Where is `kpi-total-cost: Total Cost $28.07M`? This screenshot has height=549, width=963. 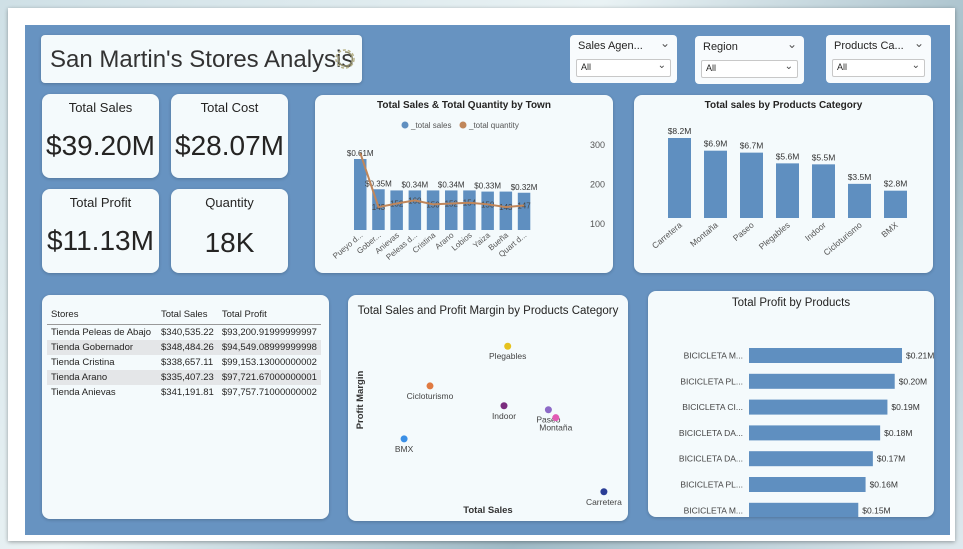
kpi-total-cost: Total Cost $28.07M is located at coordinates (229, 136).